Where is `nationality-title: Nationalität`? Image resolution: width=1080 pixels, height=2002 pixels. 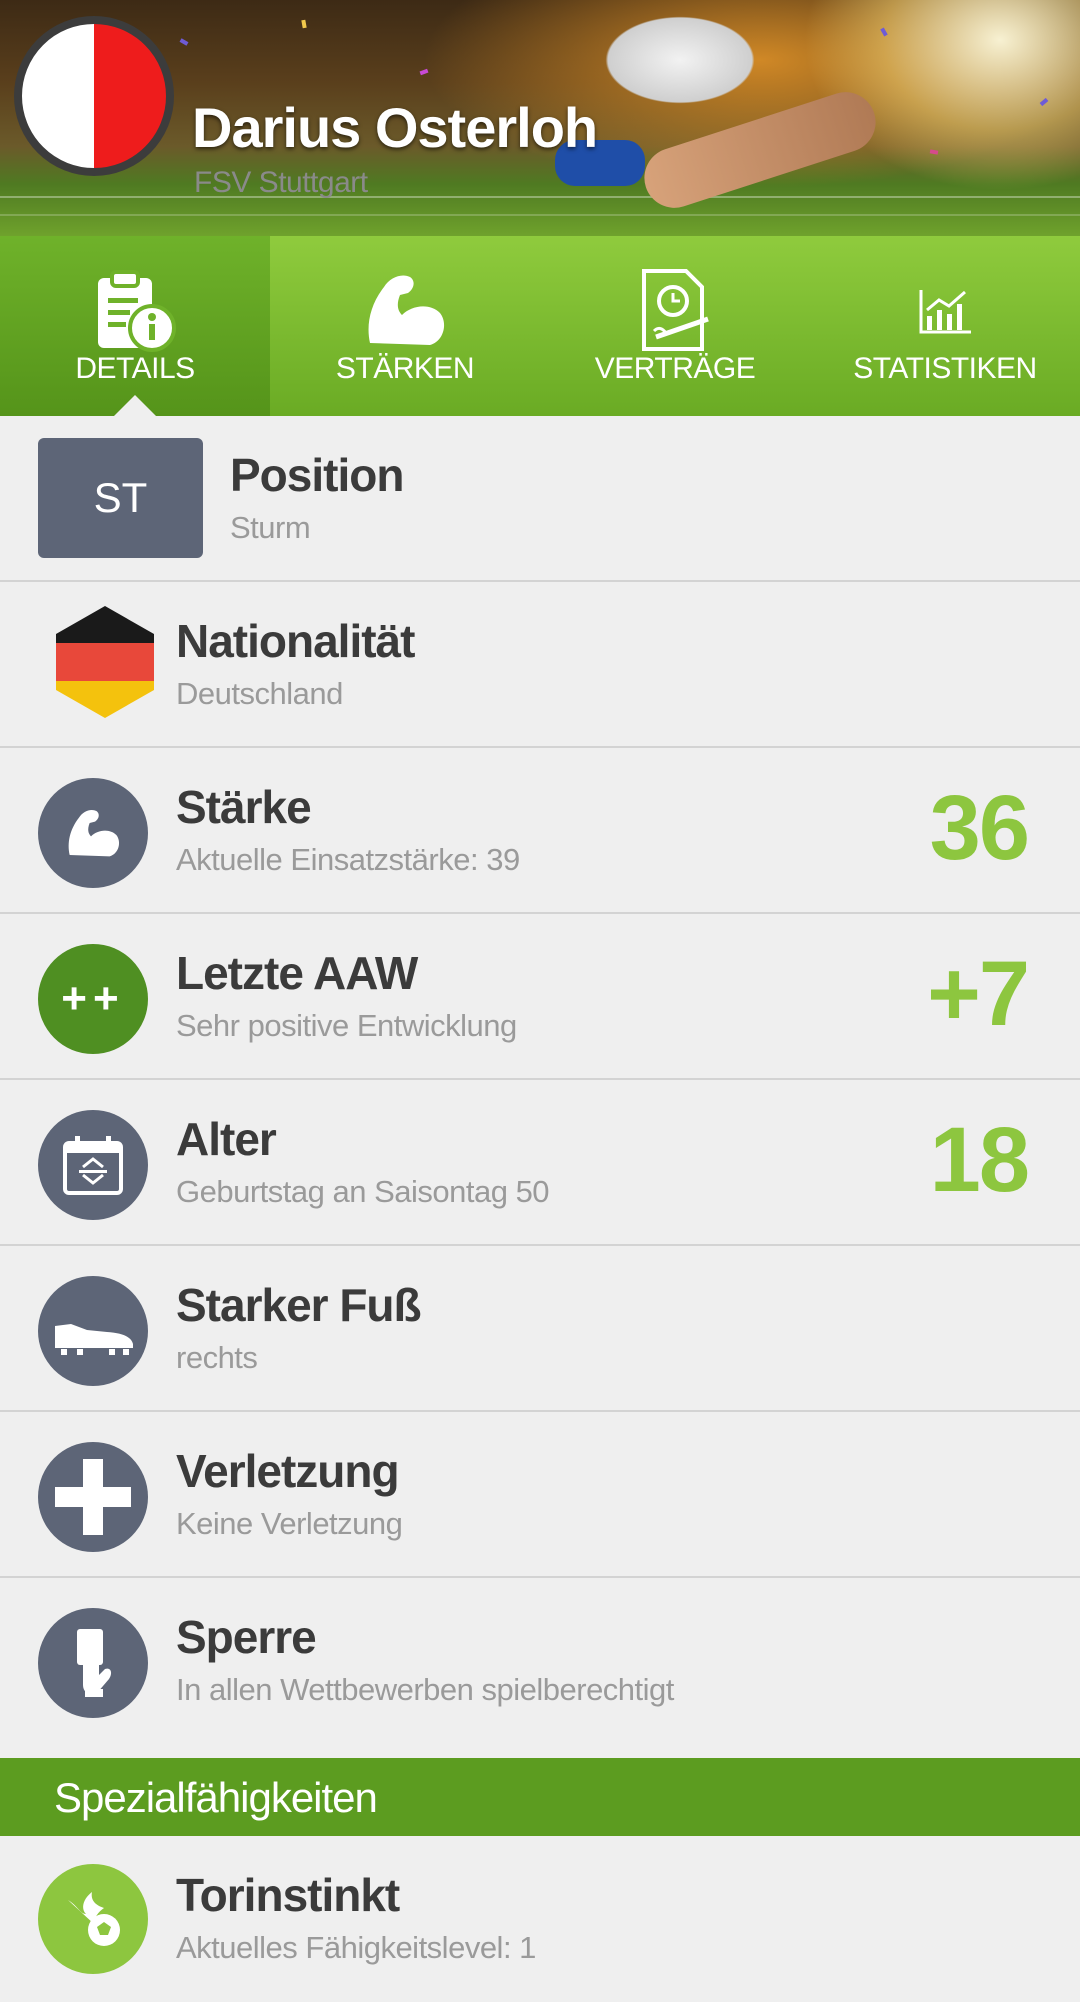 nationality-title: Nationalität is located at coordinates (295, 641).